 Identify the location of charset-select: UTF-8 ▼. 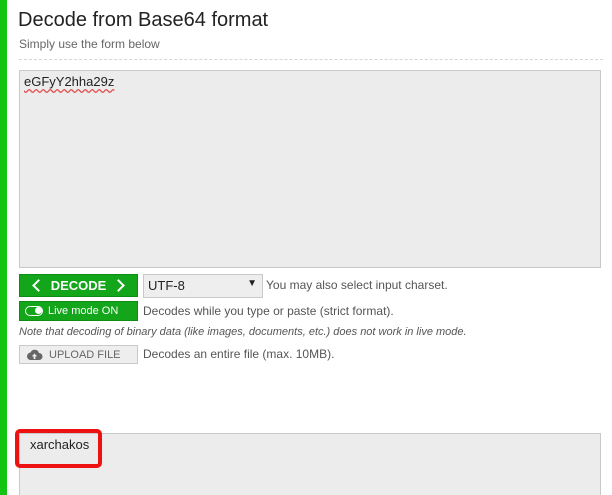
(203, 286).